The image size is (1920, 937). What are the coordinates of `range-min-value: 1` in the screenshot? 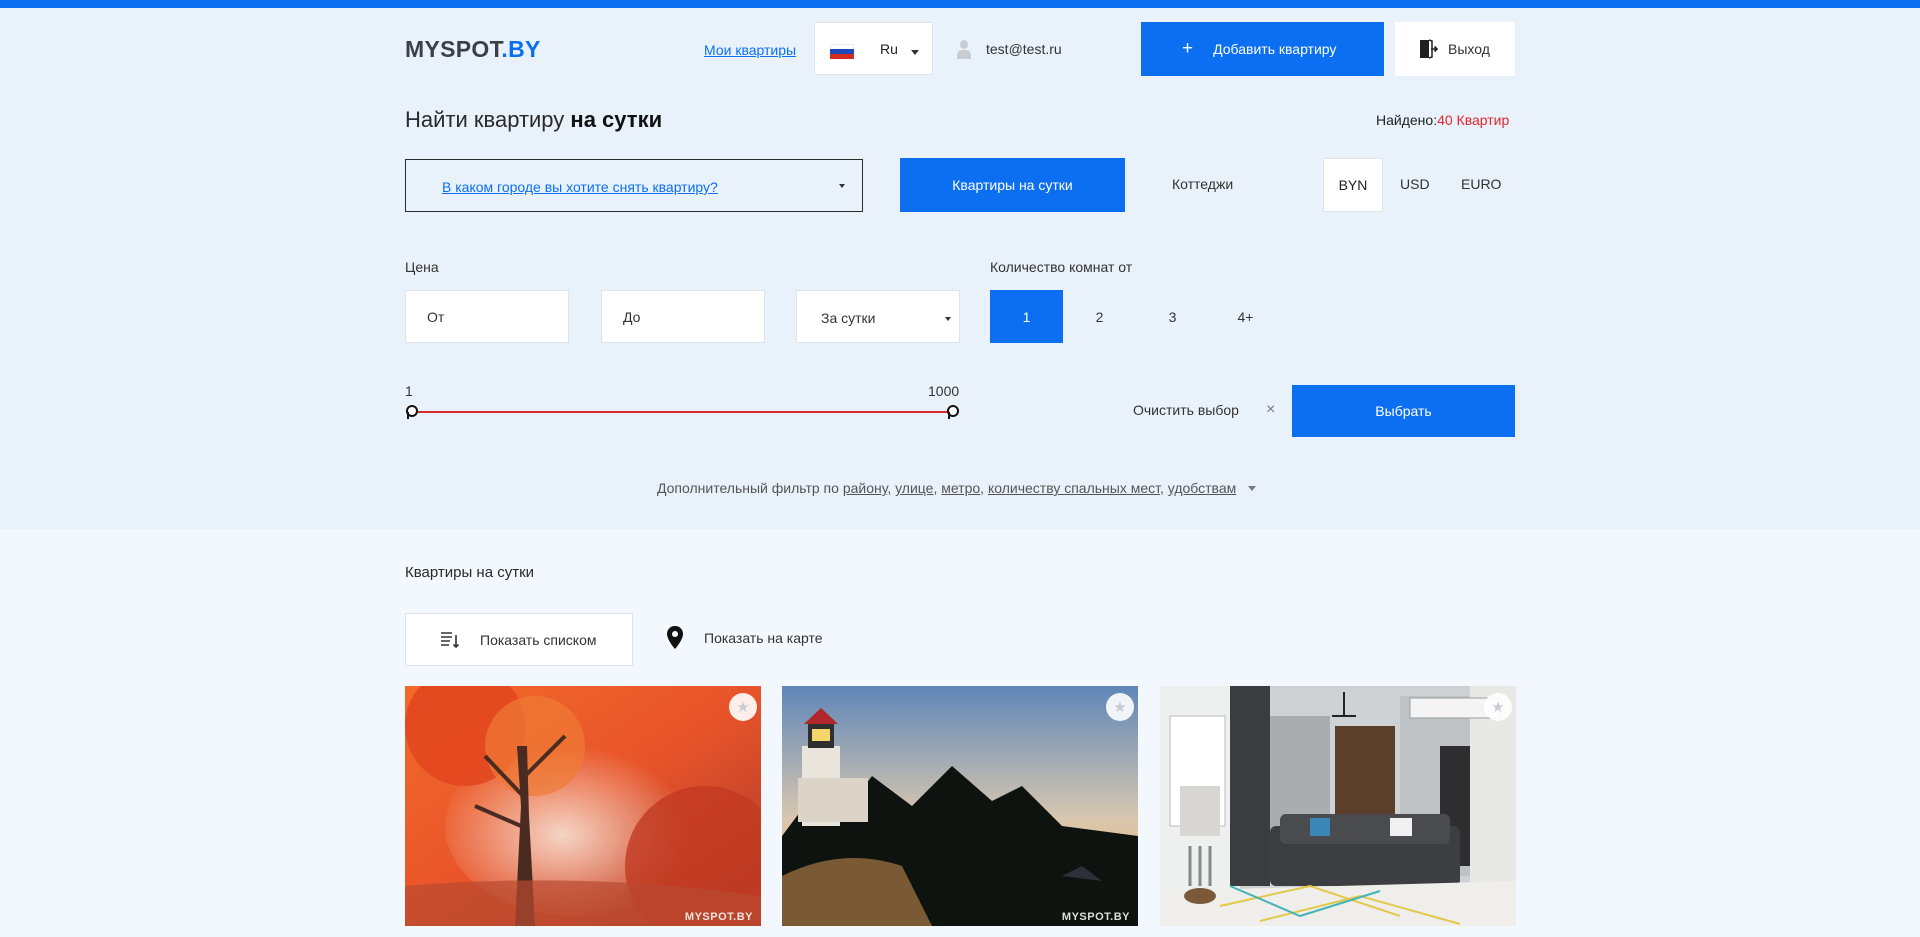 It's located at (409, 391).